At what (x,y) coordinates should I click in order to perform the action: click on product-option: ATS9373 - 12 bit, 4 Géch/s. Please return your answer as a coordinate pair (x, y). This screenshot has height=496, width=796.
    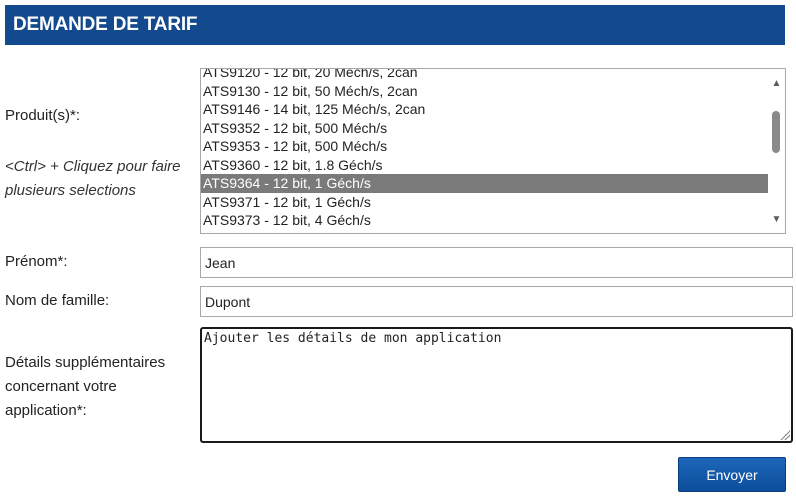
    Looking at the image, I should click on (485, 220).